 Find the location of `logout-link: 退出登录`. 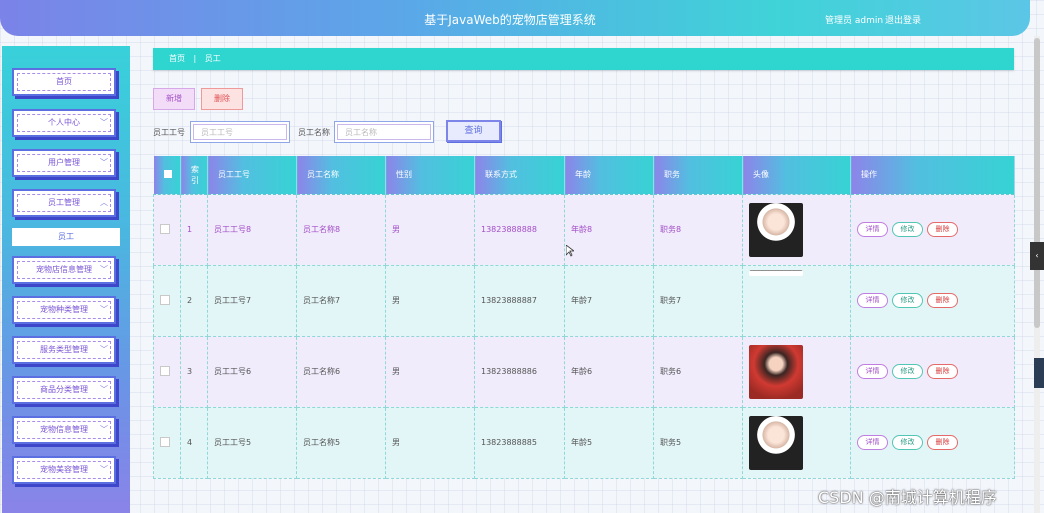

logout-link: 退出登录 is located at coordinates (903, 19).